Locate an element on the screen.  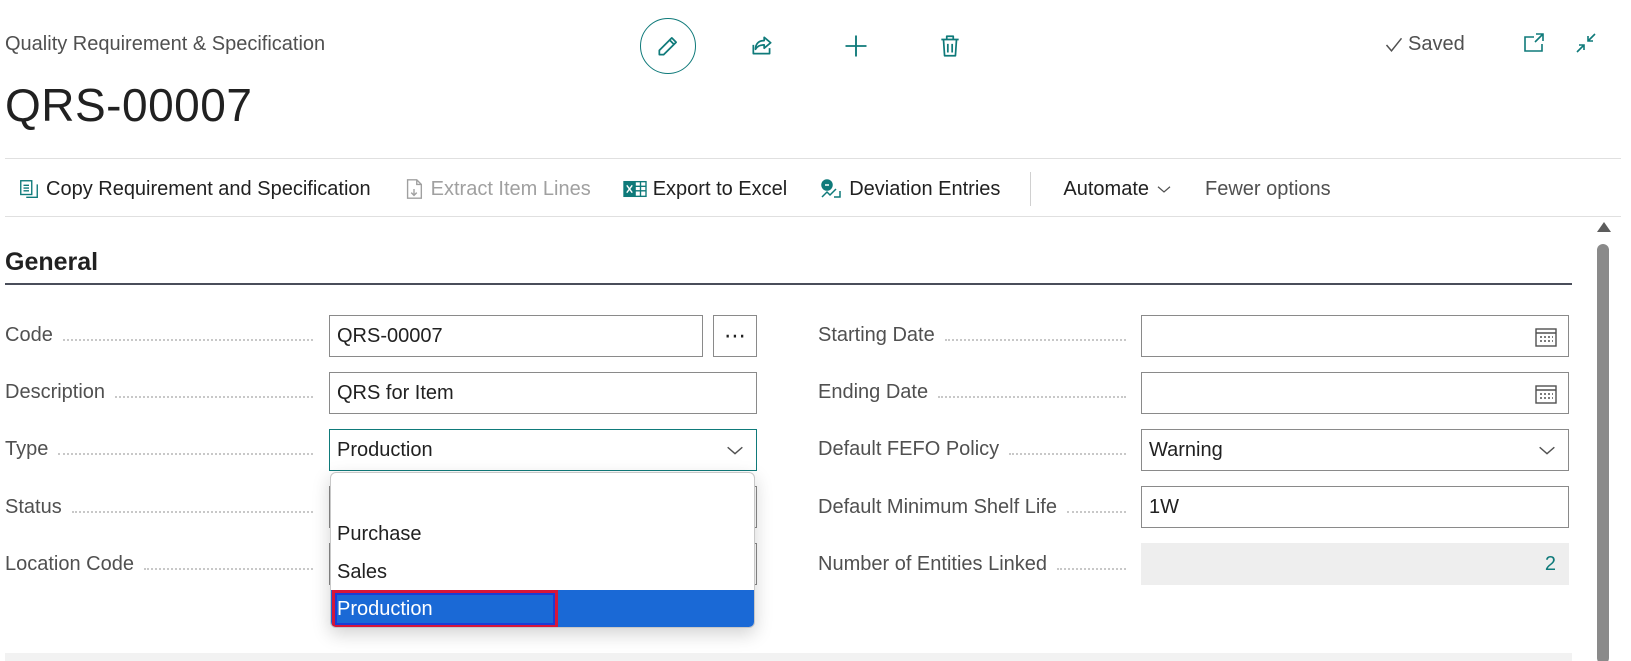
copy-doc-icon is located at coordinates (29, 189).